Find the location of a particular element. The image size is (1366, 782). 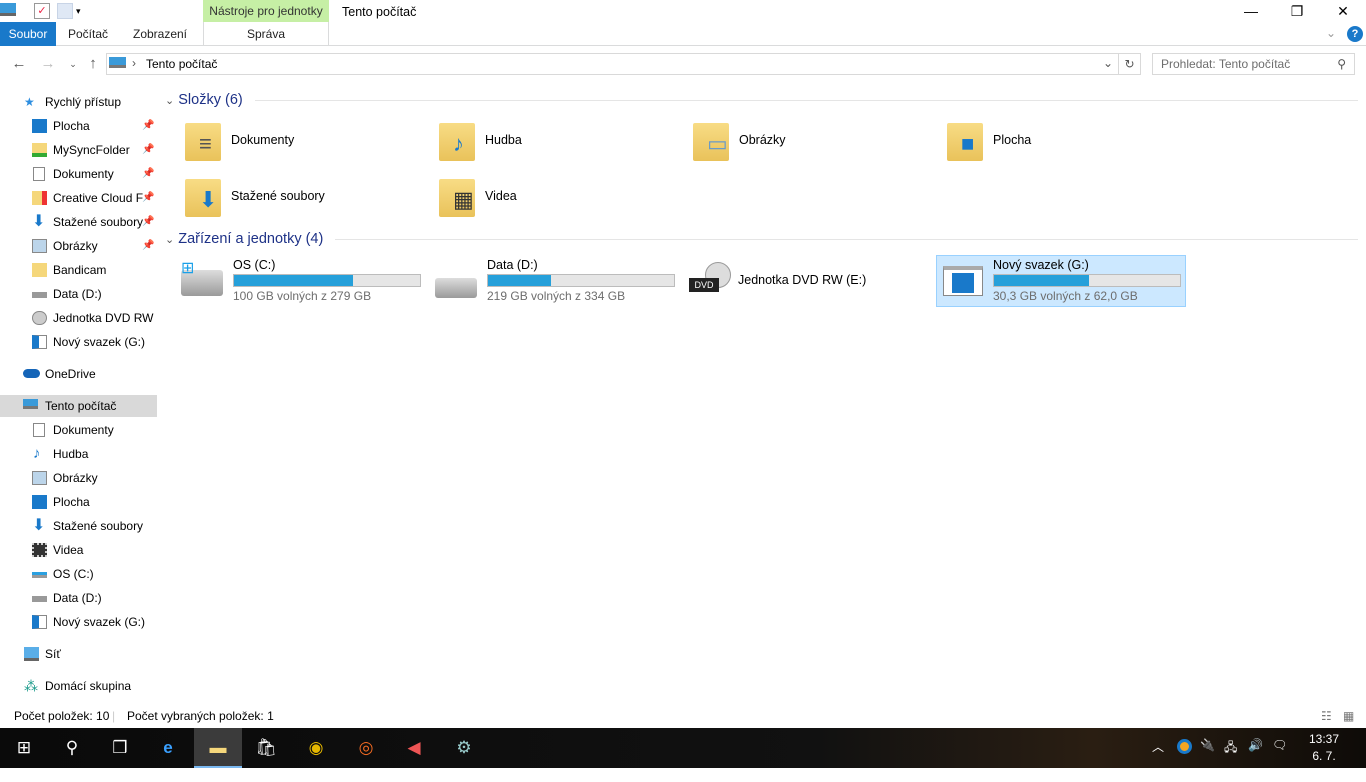

back-button: ← is located at coordinates (19, 64).